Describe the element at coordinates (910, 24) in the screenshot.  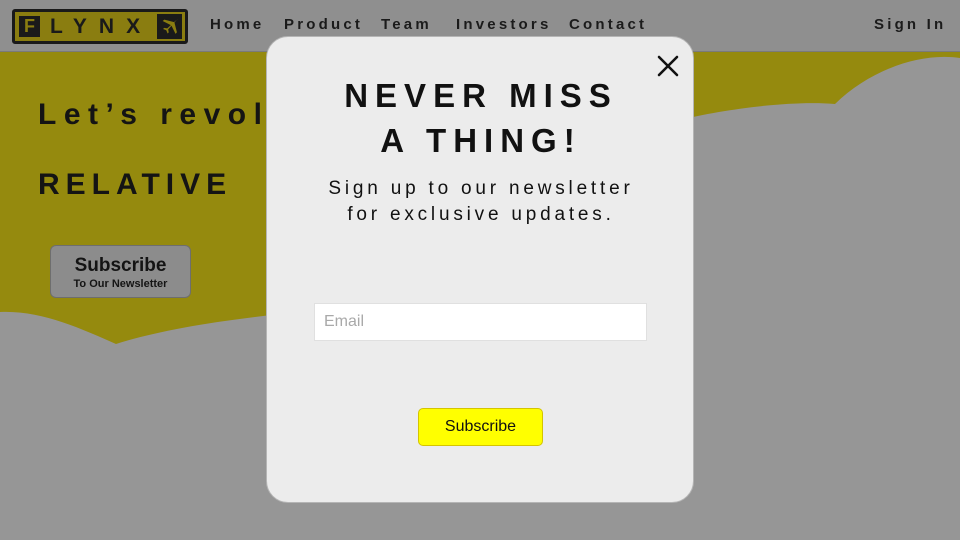
I see `sign-in-link: Sign In` at that location.